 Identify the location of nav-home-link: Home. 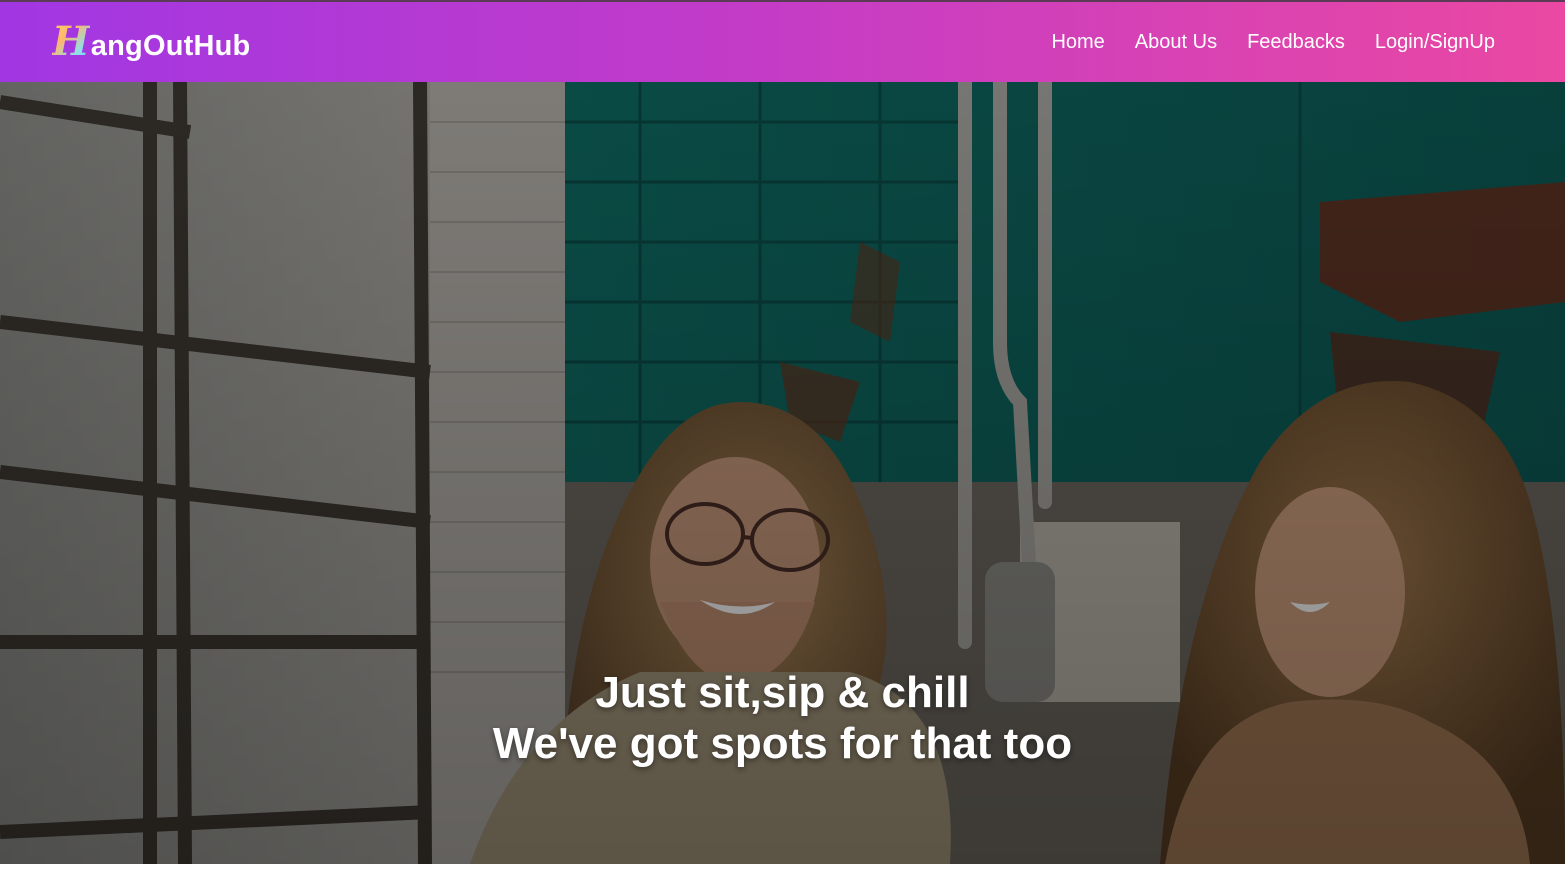
(1077, 42).